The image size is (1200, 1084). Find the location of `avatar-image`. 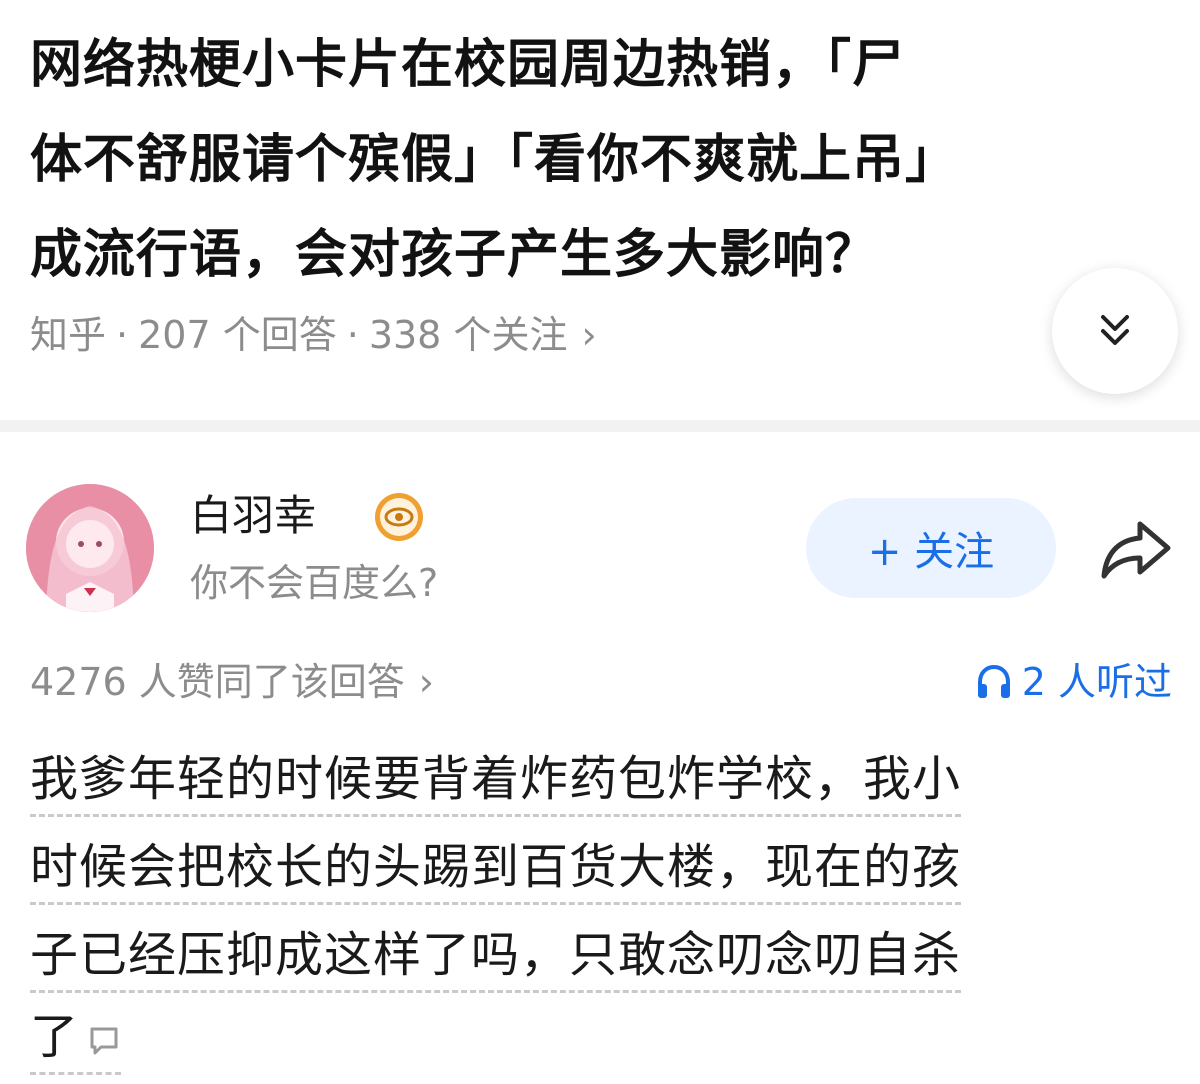

avatar-image is located at coordinates (90, 548).